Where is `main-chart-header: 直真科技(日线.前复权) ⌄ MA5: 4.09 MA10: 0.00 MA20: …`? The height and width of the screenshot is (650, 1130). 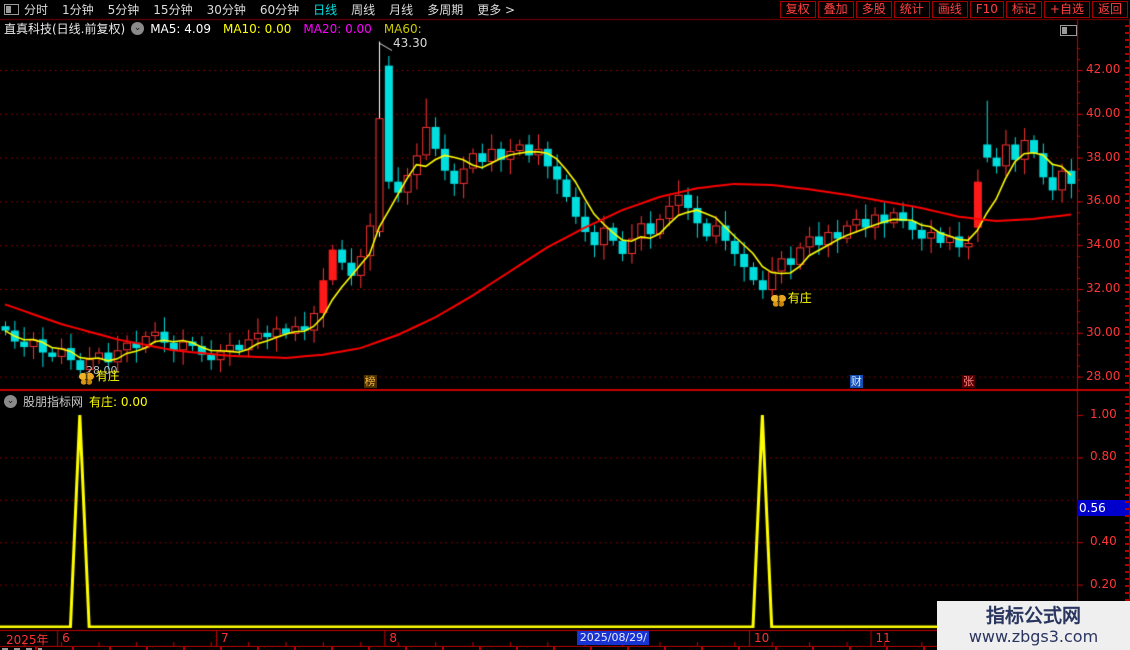
main-chart-header: 直真科技(日线.前复权) ⌄ MA5: 4.09 MA10: 0.00 MA20: … is located at coordinates (213, 29).